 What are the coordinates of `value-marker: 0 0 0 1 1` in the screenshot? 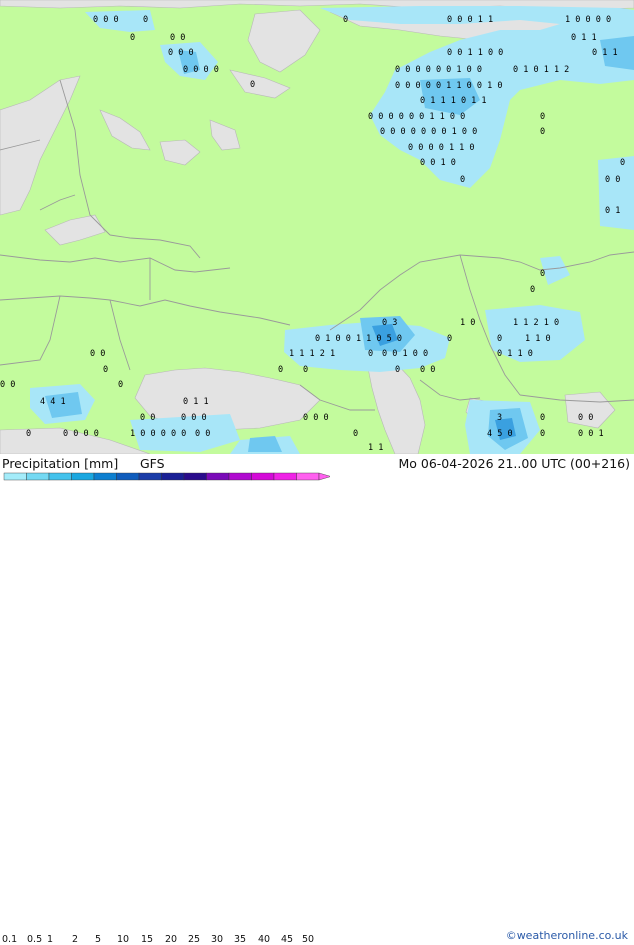 It's located at (470, 20).